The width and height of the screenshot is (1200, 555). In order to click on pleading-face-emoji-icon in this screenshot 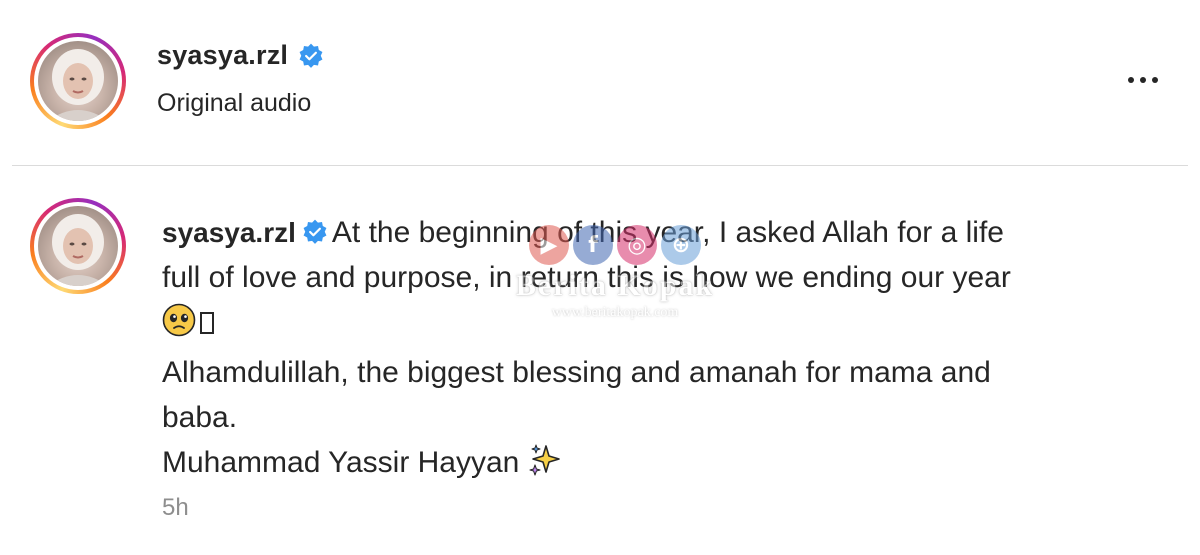, I will do `click(179, 326)`.